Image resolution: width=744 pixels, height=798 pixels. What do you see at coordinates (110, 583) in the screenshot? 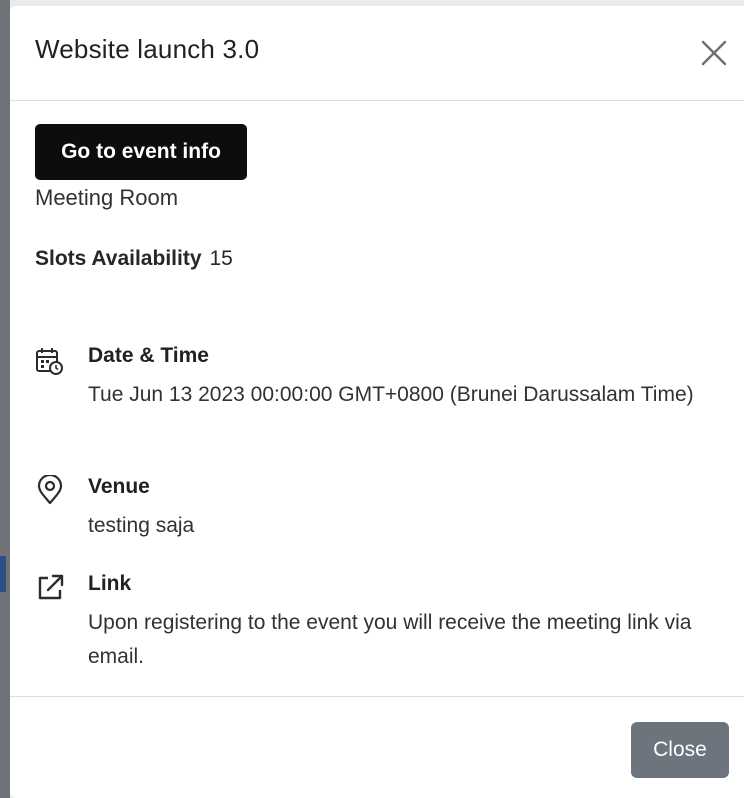
I see `link-title: Link` at bounding box center [110, 583].